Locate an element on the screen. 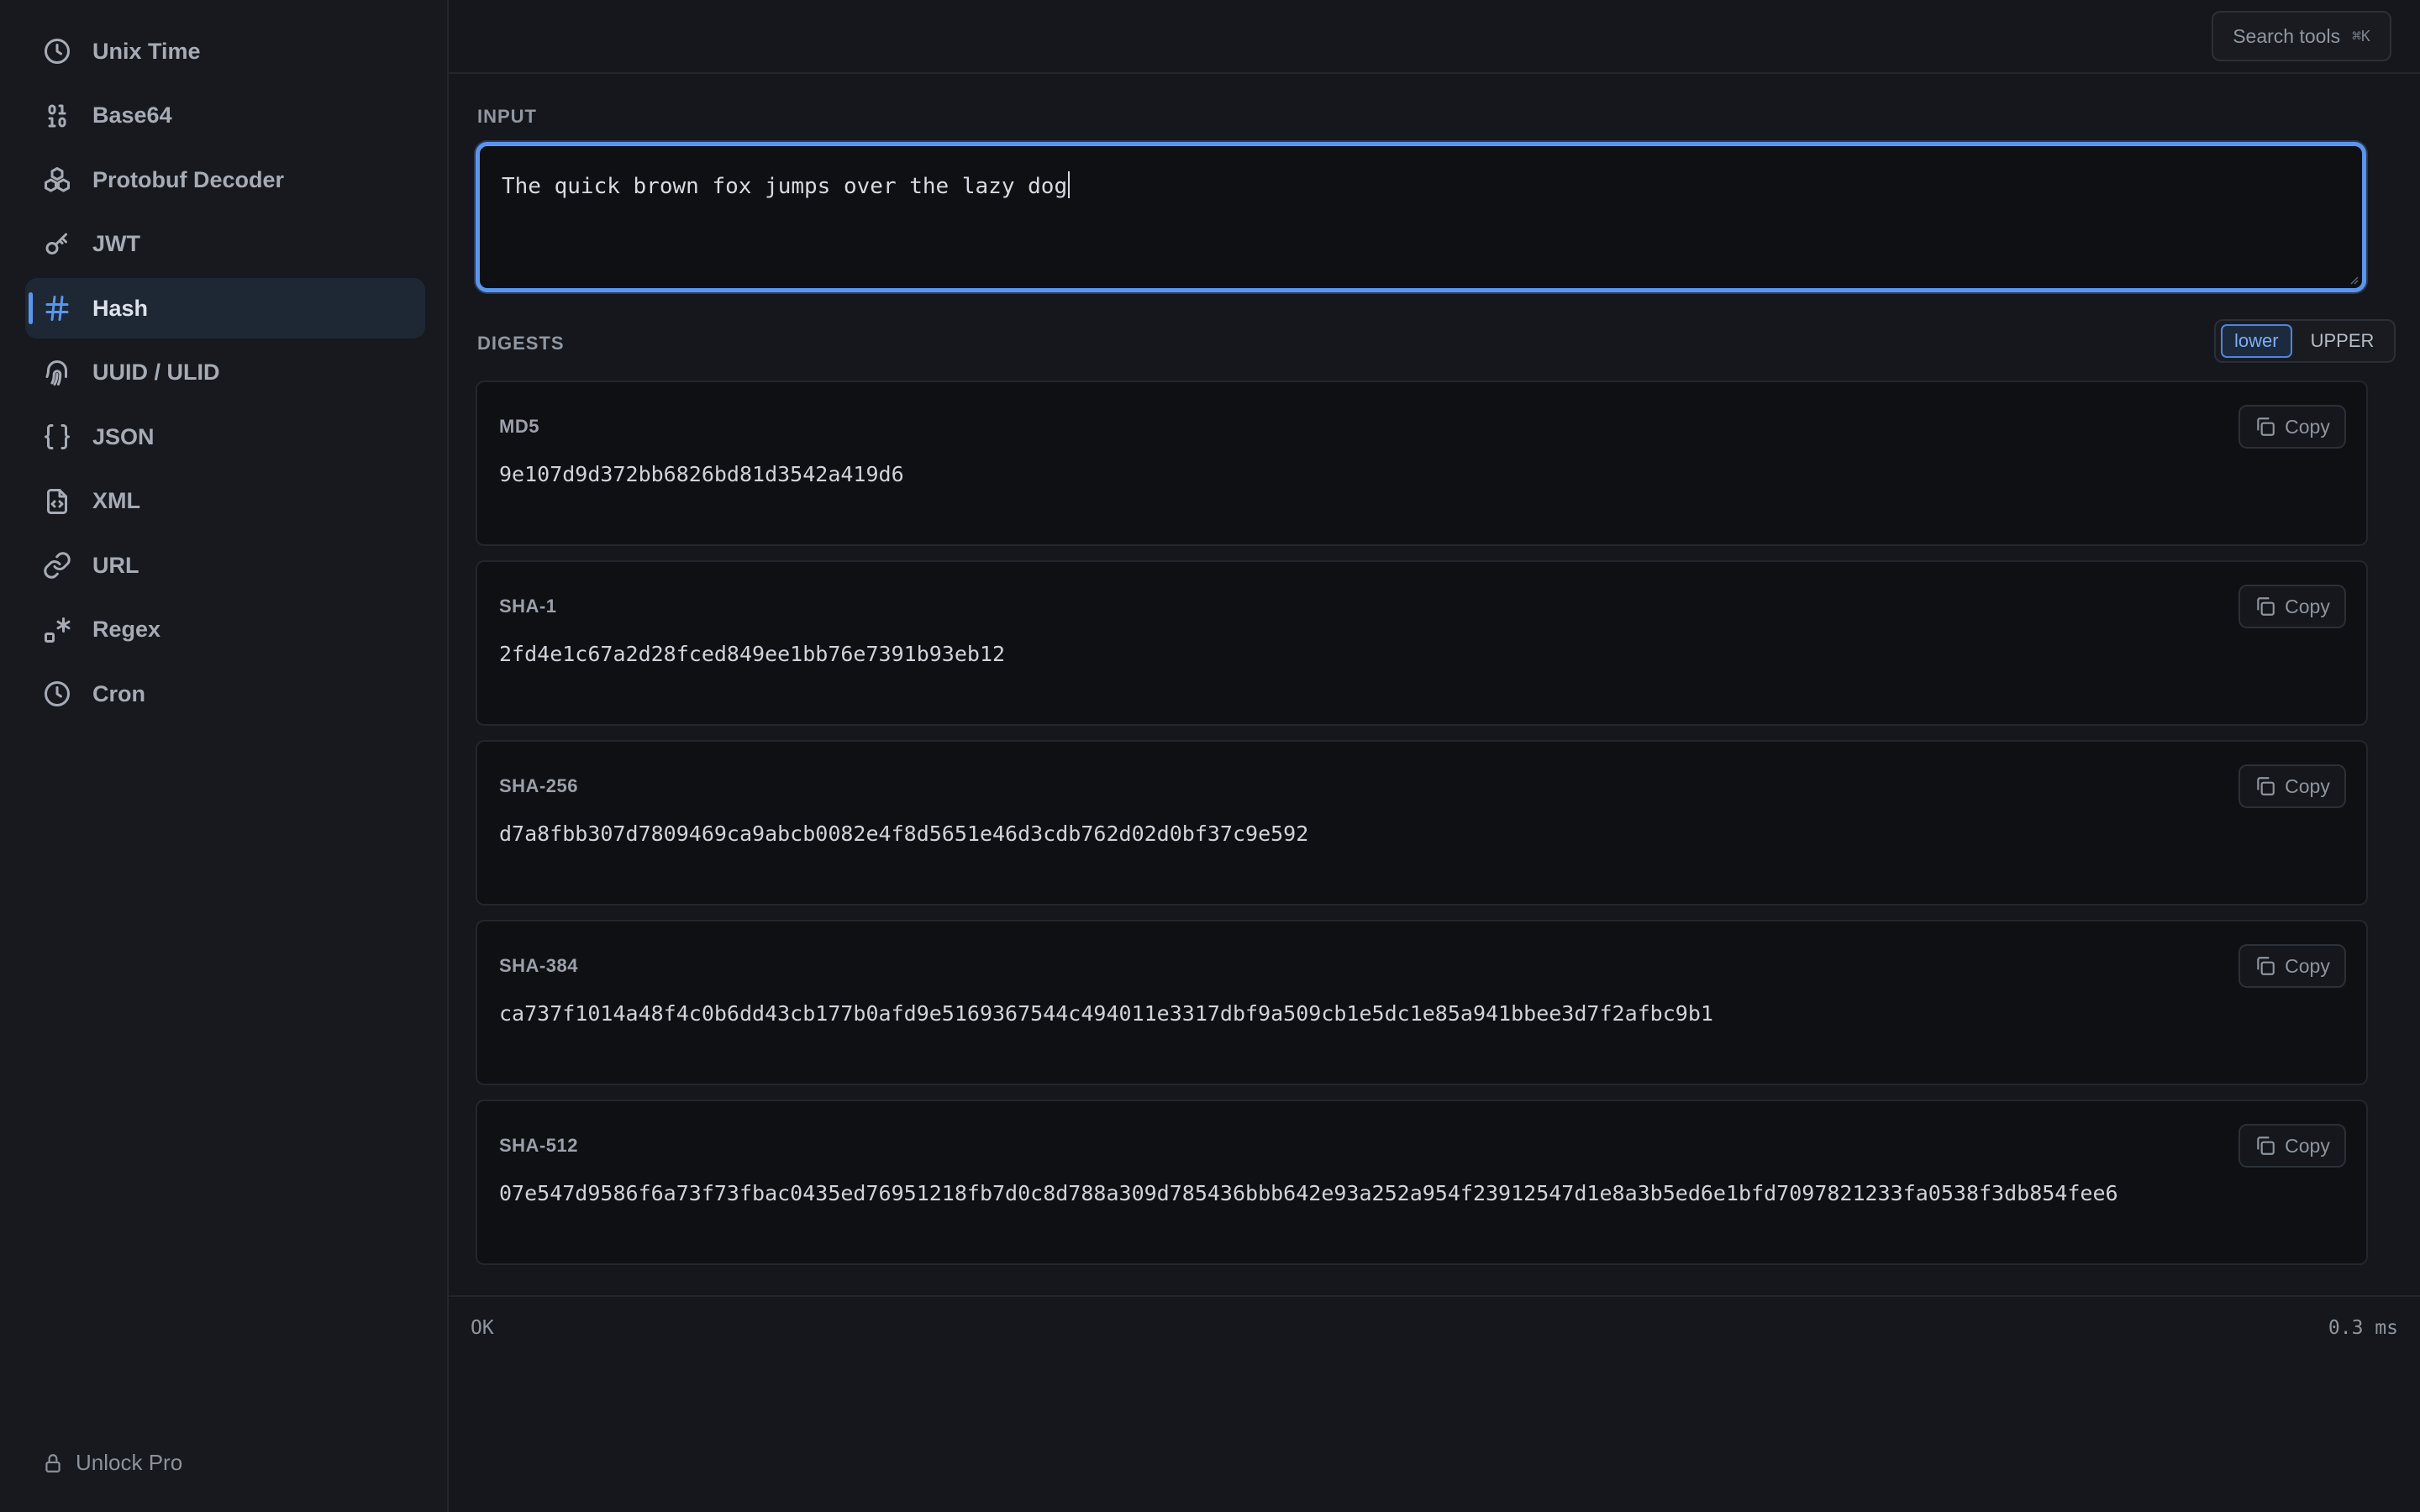 The image size is (2420, 1512). sidebar-item-label: XML is located at coordinates (116, 500).